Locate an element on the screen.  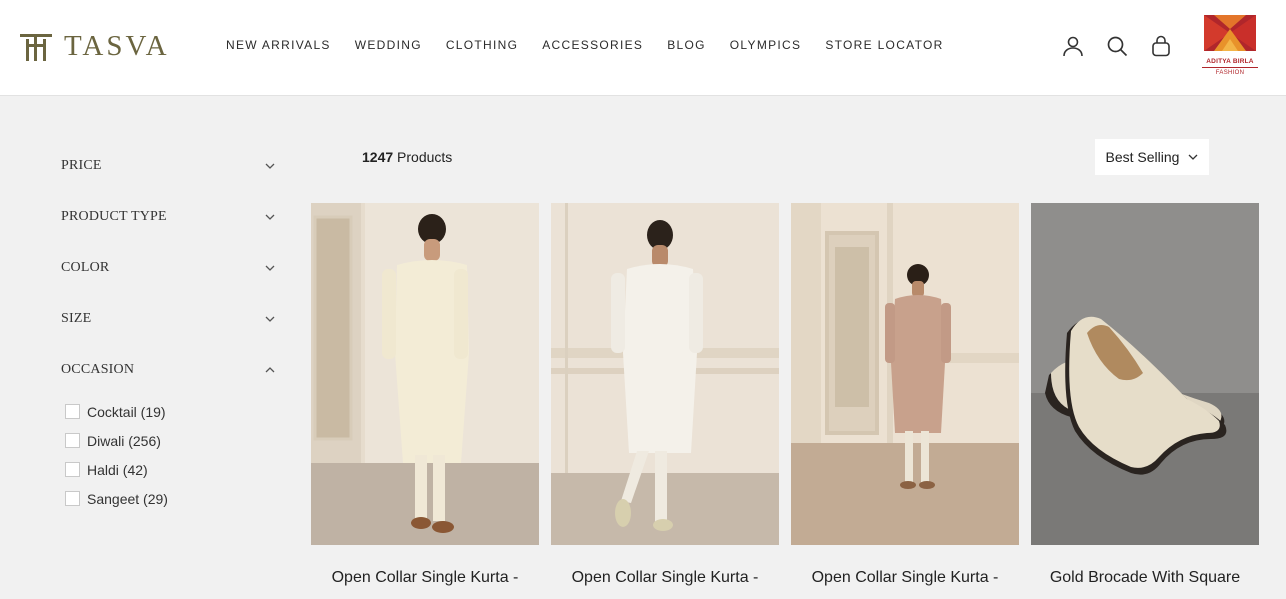
filter-color: COLOR is located at coordinates (169, 267).